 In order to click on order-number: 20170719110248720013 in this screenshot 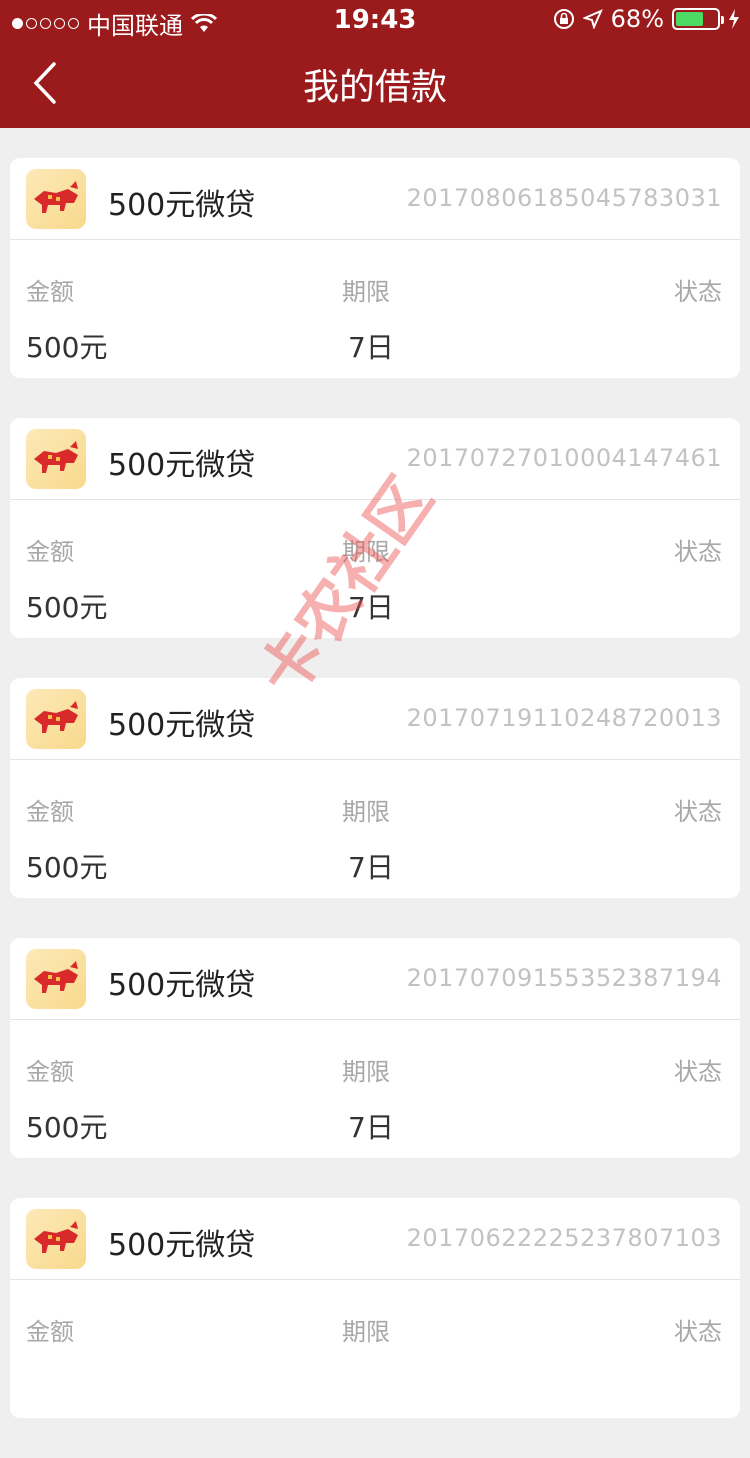, I will do `click(564, 718)`.